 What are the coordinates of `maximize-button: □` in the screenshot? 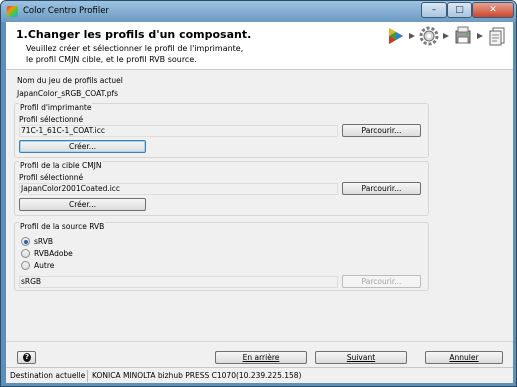 It's located at (459, 10).